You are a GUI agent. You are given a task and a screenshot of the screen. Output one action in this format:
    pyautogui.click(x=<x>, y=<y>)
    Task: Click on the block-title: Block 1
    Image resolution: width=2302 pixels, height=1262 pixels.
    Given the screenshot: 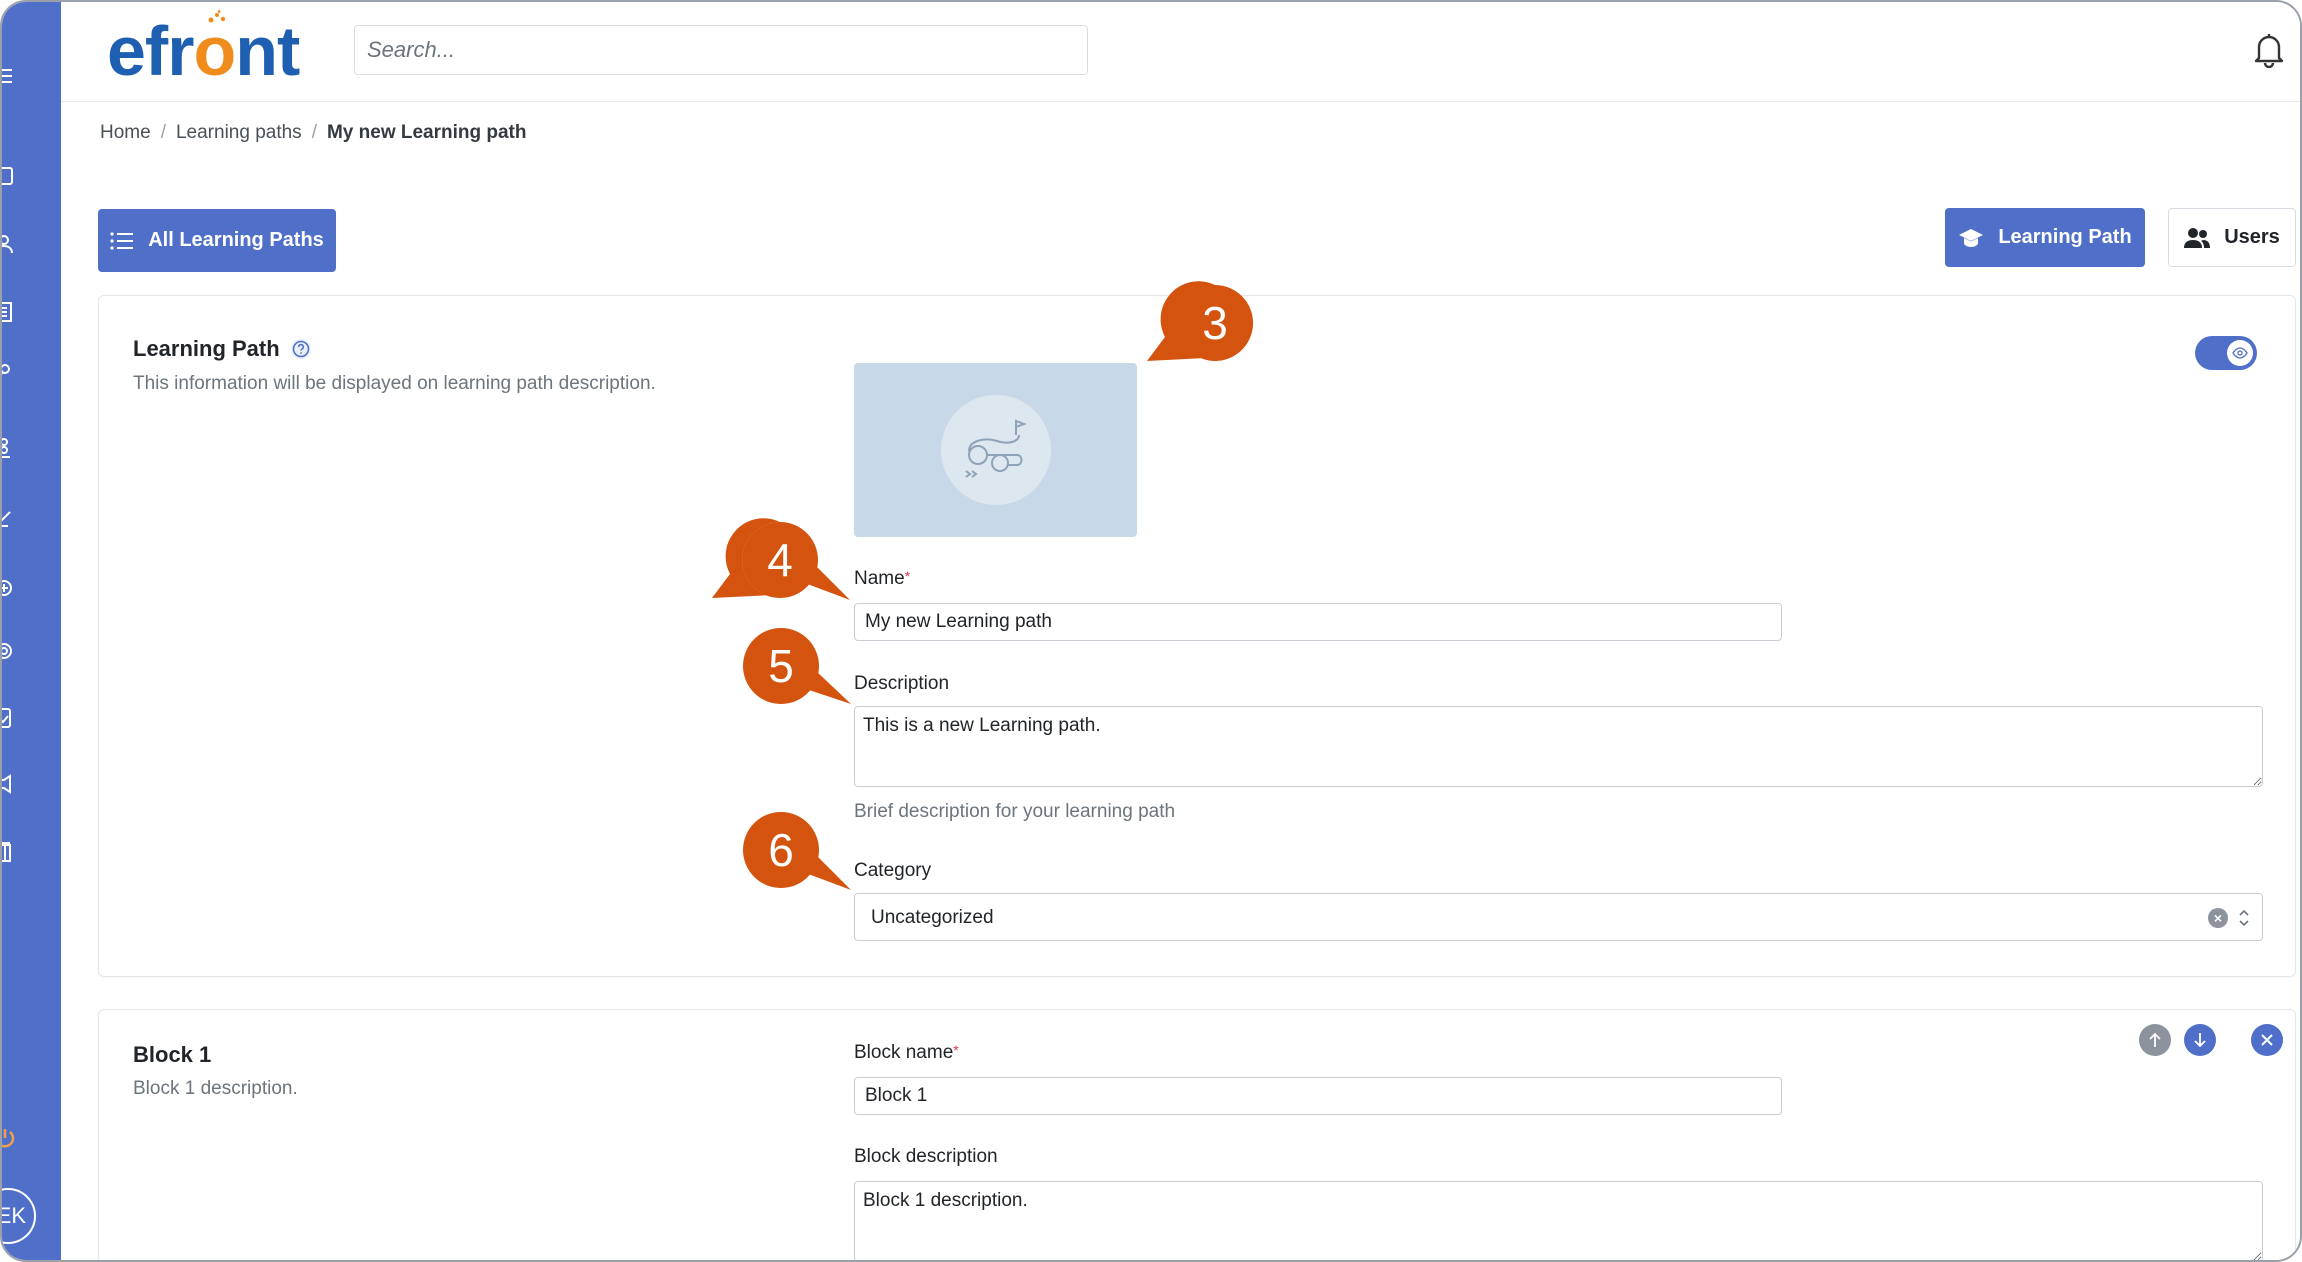 What is the action you would take?
    pyautogui.click(x=172, y=1054)
    